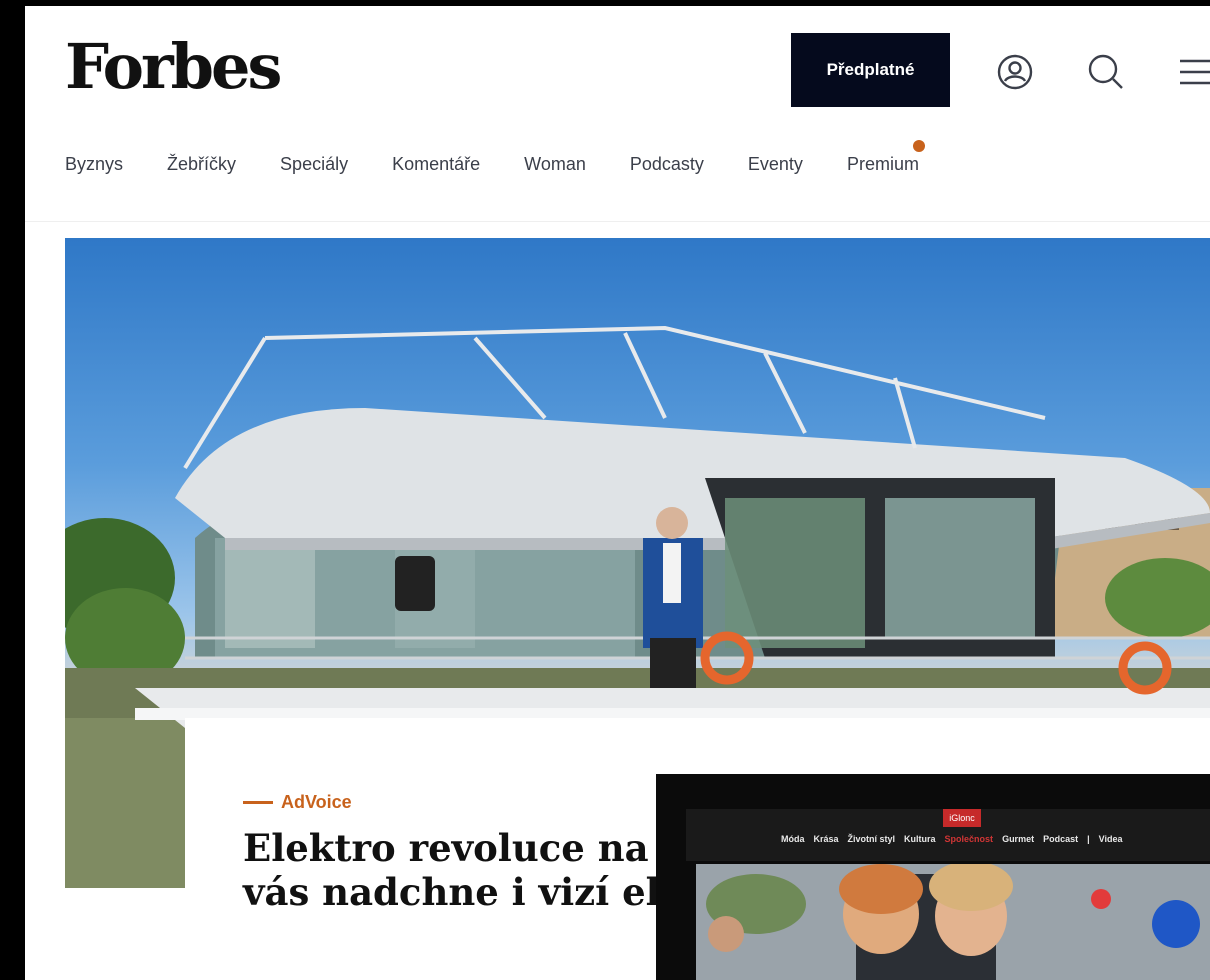  I want to click on search-icon, so click(1106, 72).